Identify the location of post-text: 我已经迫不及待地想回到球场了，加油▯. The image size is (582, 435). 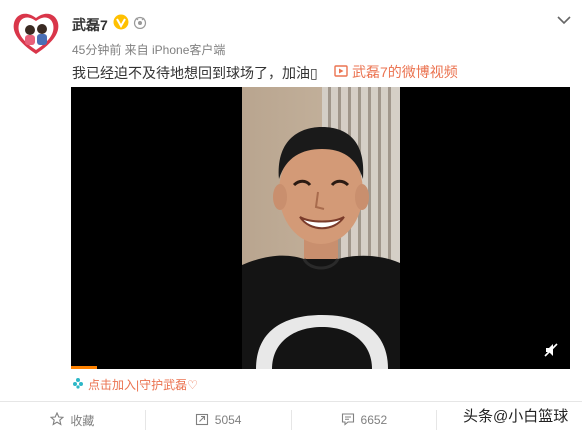
(195, 73).